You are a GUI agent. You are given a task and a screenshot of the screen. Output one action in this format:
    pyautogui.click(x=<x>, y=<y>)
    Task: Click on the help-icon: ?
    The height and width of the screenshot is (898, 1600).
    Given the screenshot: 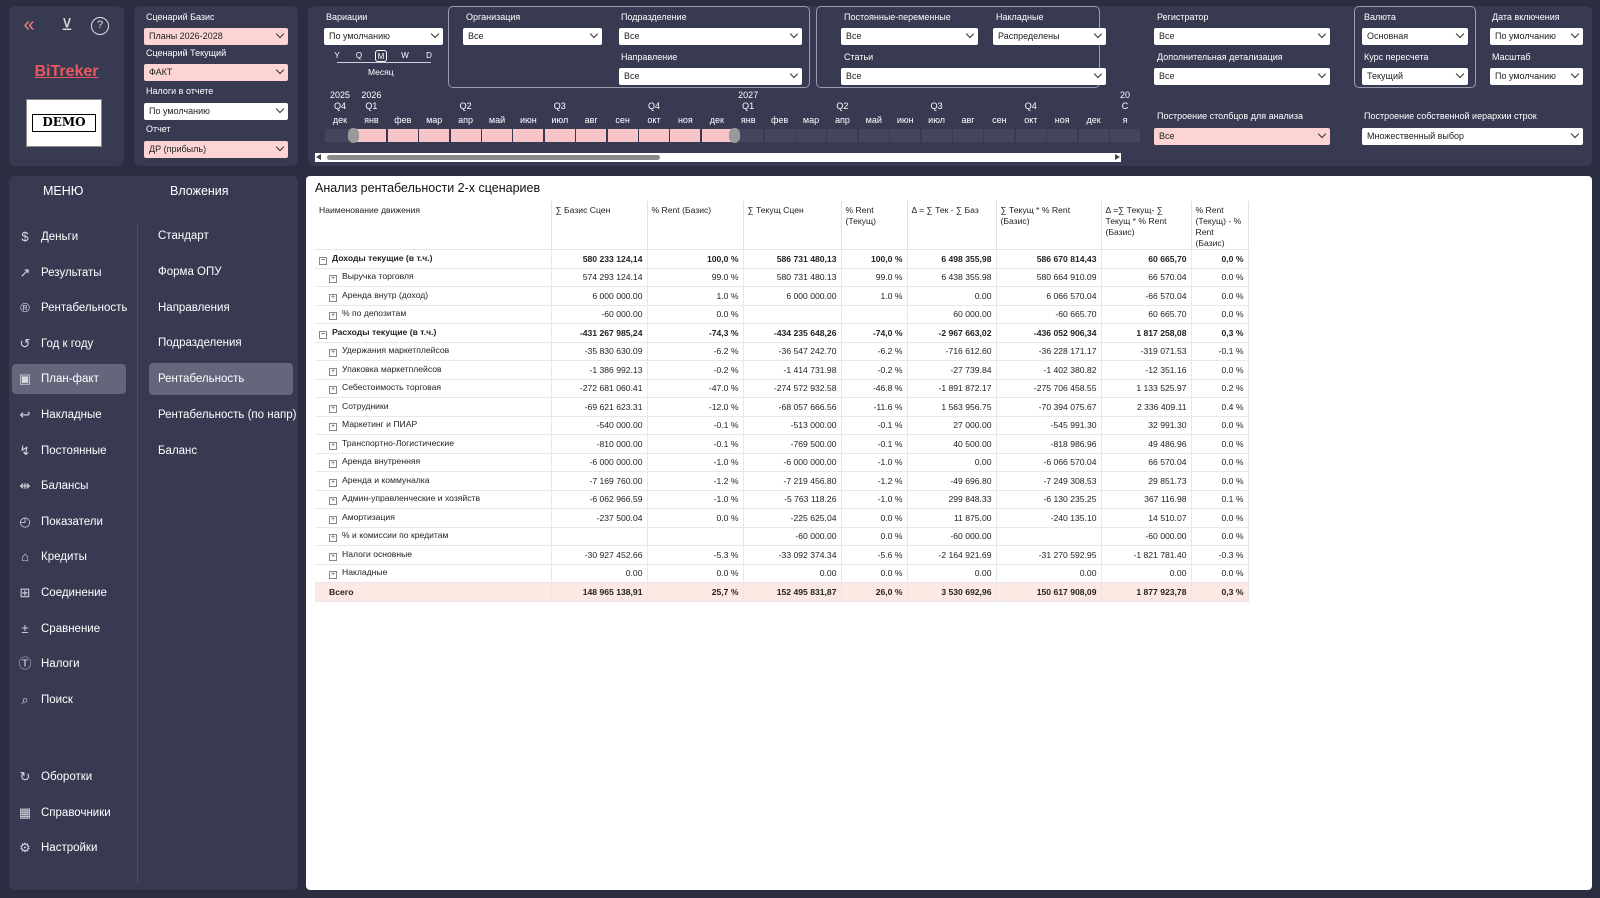 What is the action you would take?
    pyautogui.click(x=100, y=26)
    